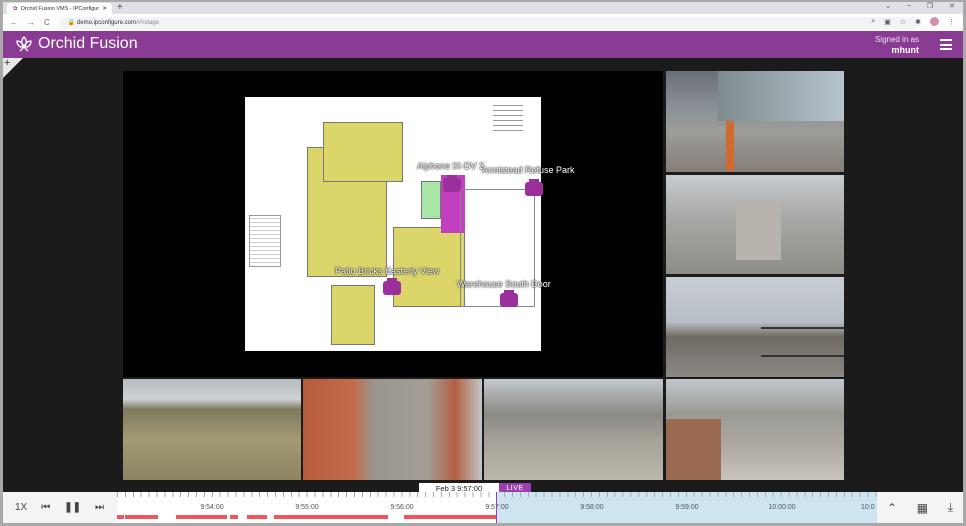  I want to click on logo: Orchid Fusion, so click(76, 44).